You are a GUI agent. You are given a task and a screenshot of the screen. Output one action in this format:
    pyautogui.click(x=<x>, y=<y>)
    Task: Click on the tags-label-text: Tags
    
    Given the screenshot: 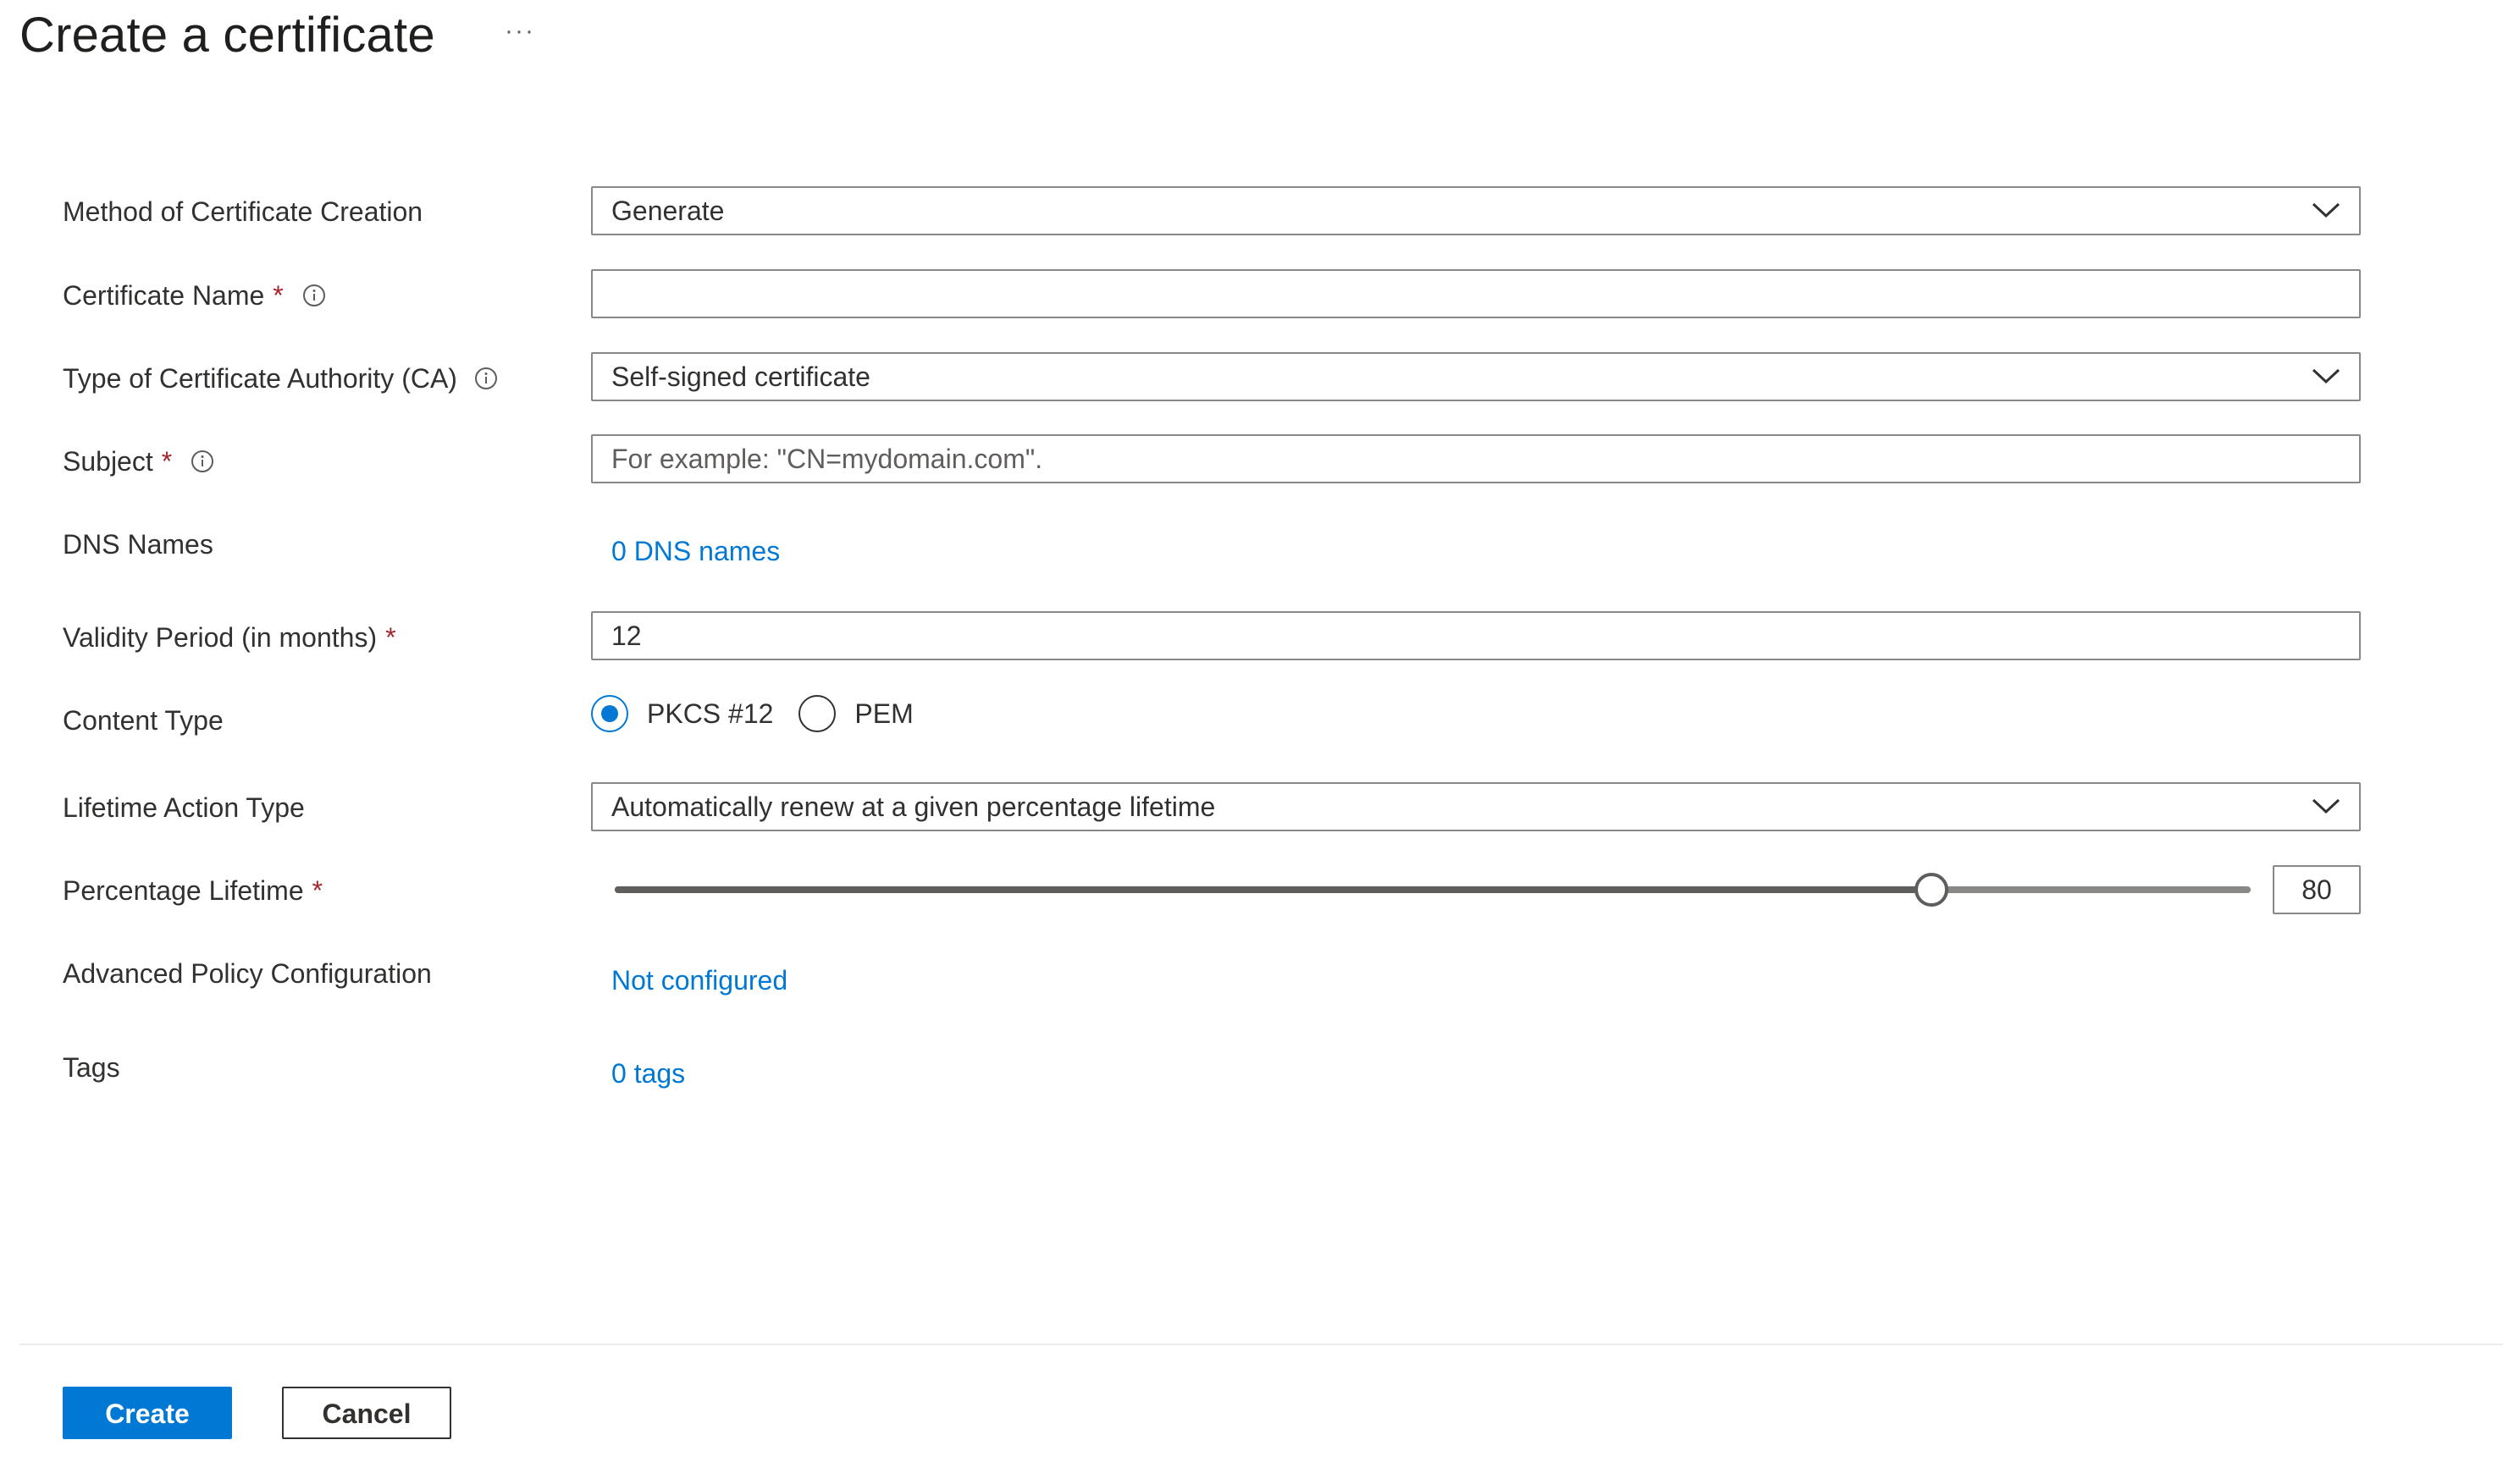 What is the action you would take?
    pyautogui.click(x=92, y=1067)
    